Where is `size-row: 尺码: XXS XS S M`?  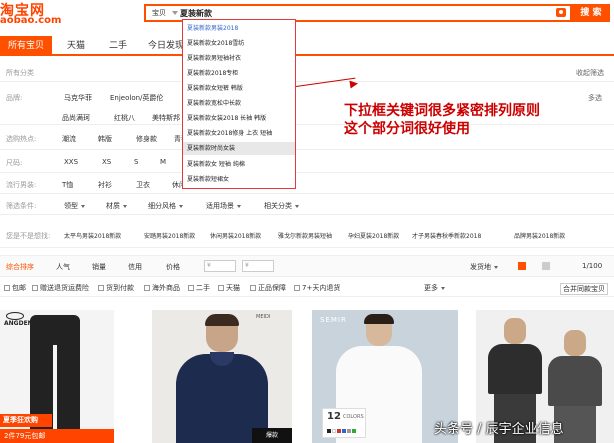
size-row: 尺码: XXS XS S M is located at coordinates (307, 162).